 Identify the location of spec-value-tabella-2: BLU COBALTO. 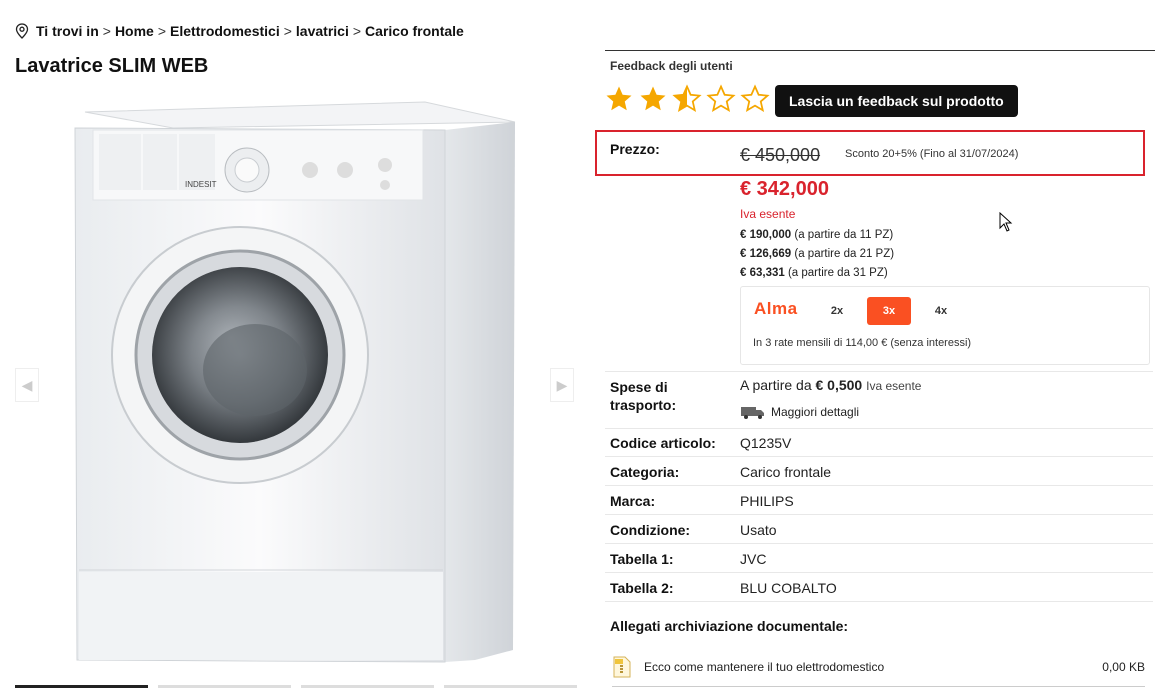
(788, 588).